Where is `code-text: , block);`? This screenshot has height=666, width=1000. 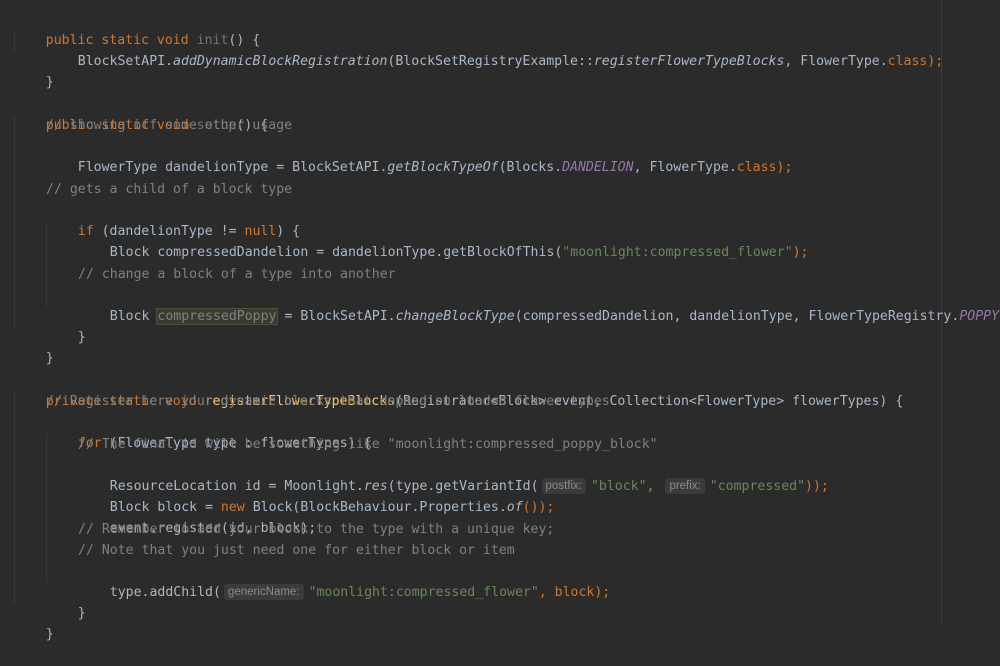
code-text: , block); is located at coordinates (574, 592).